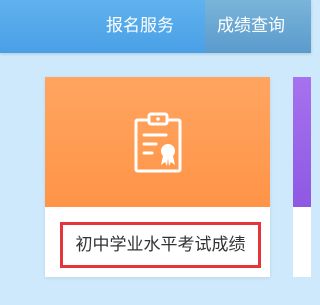 This screenshot has width=320, height=305. What do you see at coordinates (258, 26) in the screenshot?
I see `nav-item-score-query: 成绩查询` at bounding box center [258, 26].